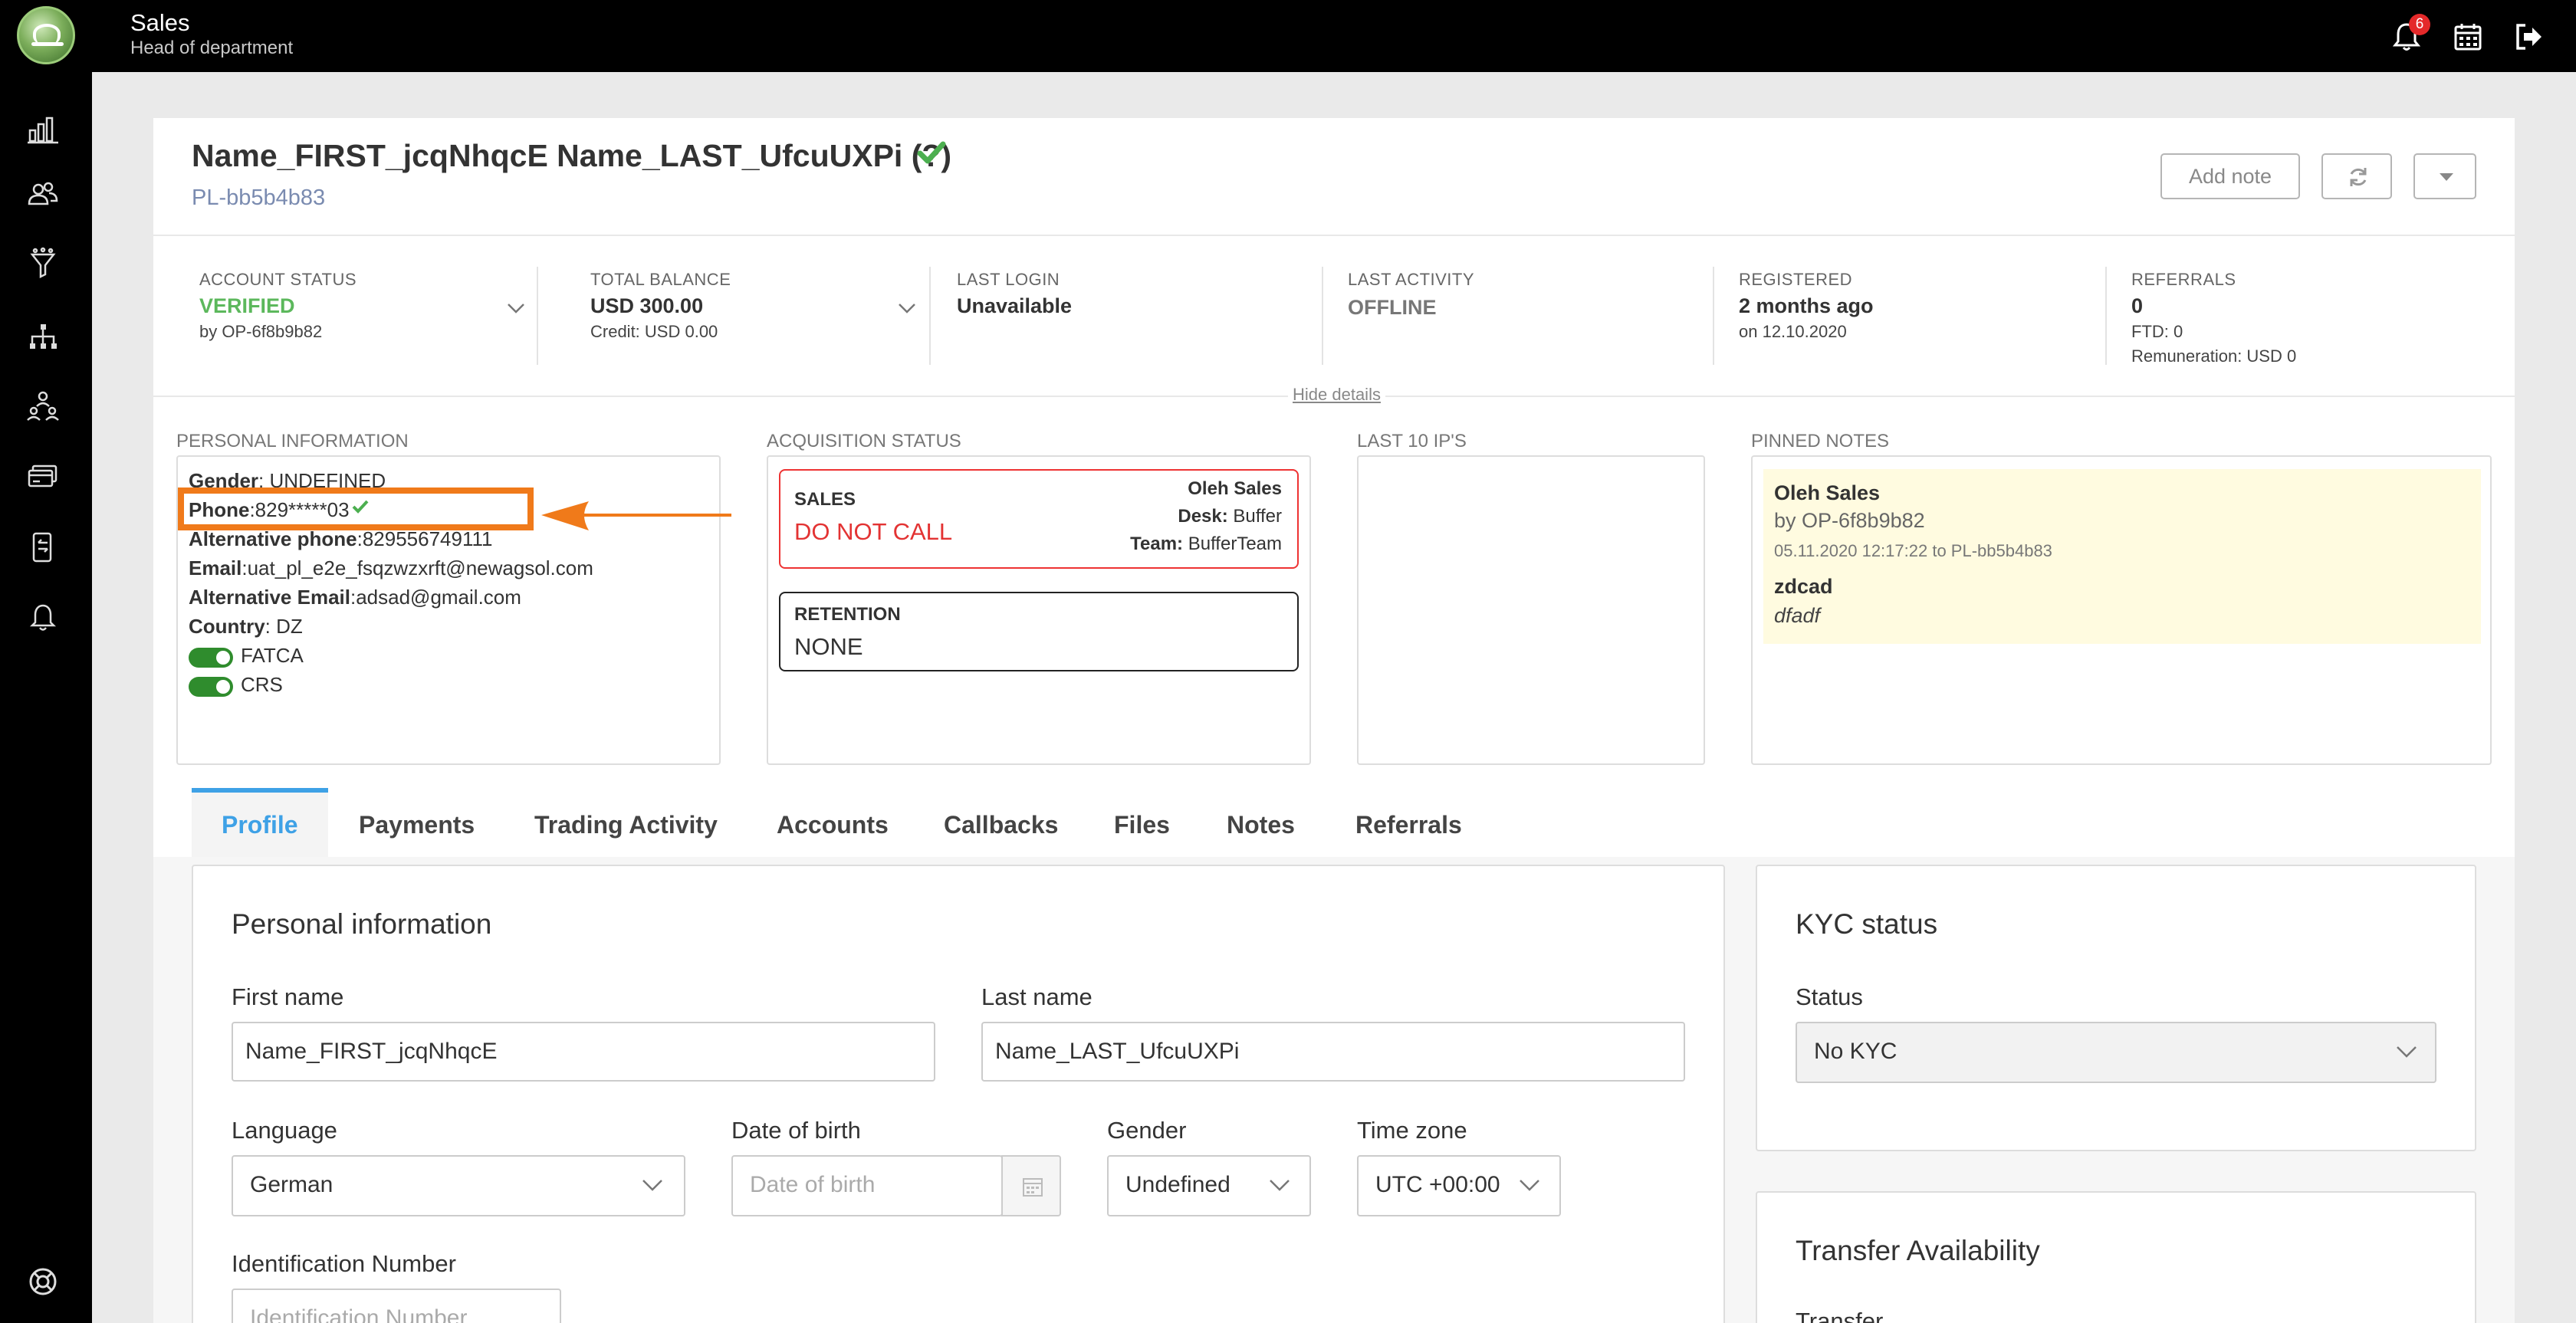  I want to click on team-icon, so click(43, 406).